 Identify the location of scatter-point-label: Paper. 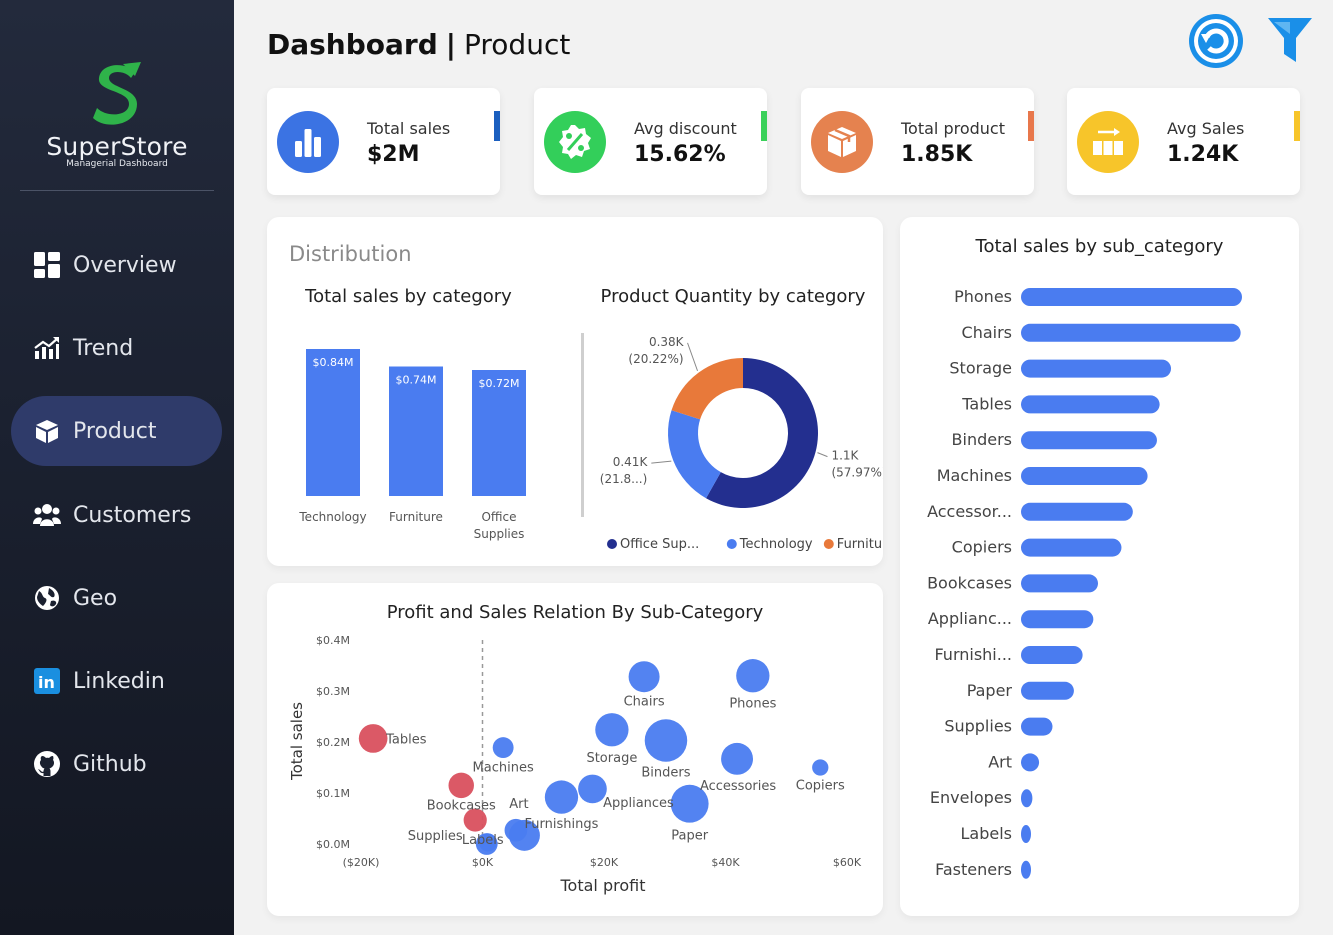
(689, 836).